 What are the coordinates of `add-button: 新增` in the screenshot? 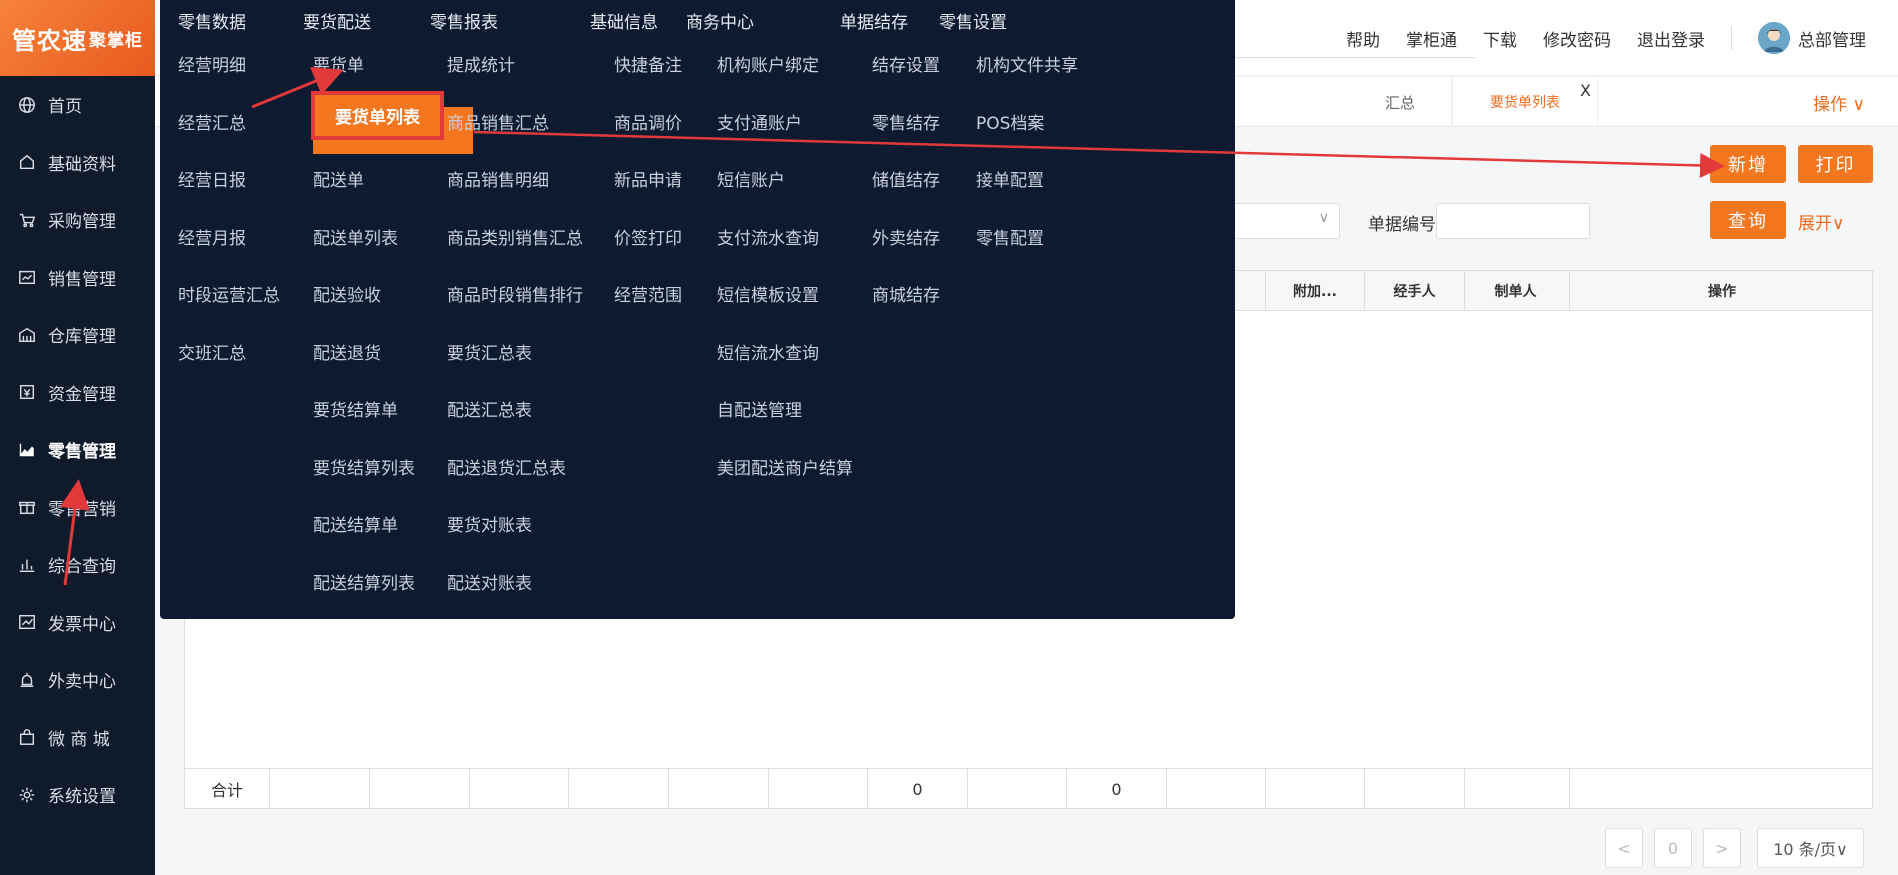 It's located at (1748, 164).